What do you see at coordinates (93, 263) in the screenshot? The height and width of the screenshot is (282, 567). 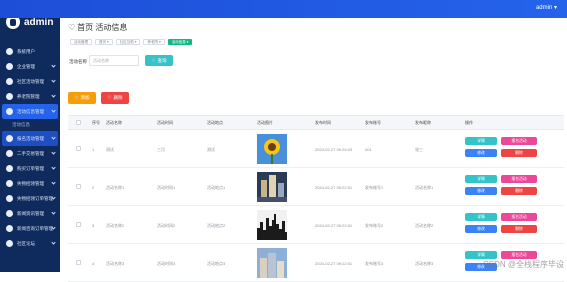 I see `cell-no: 4` at bounding box center [93, 263].